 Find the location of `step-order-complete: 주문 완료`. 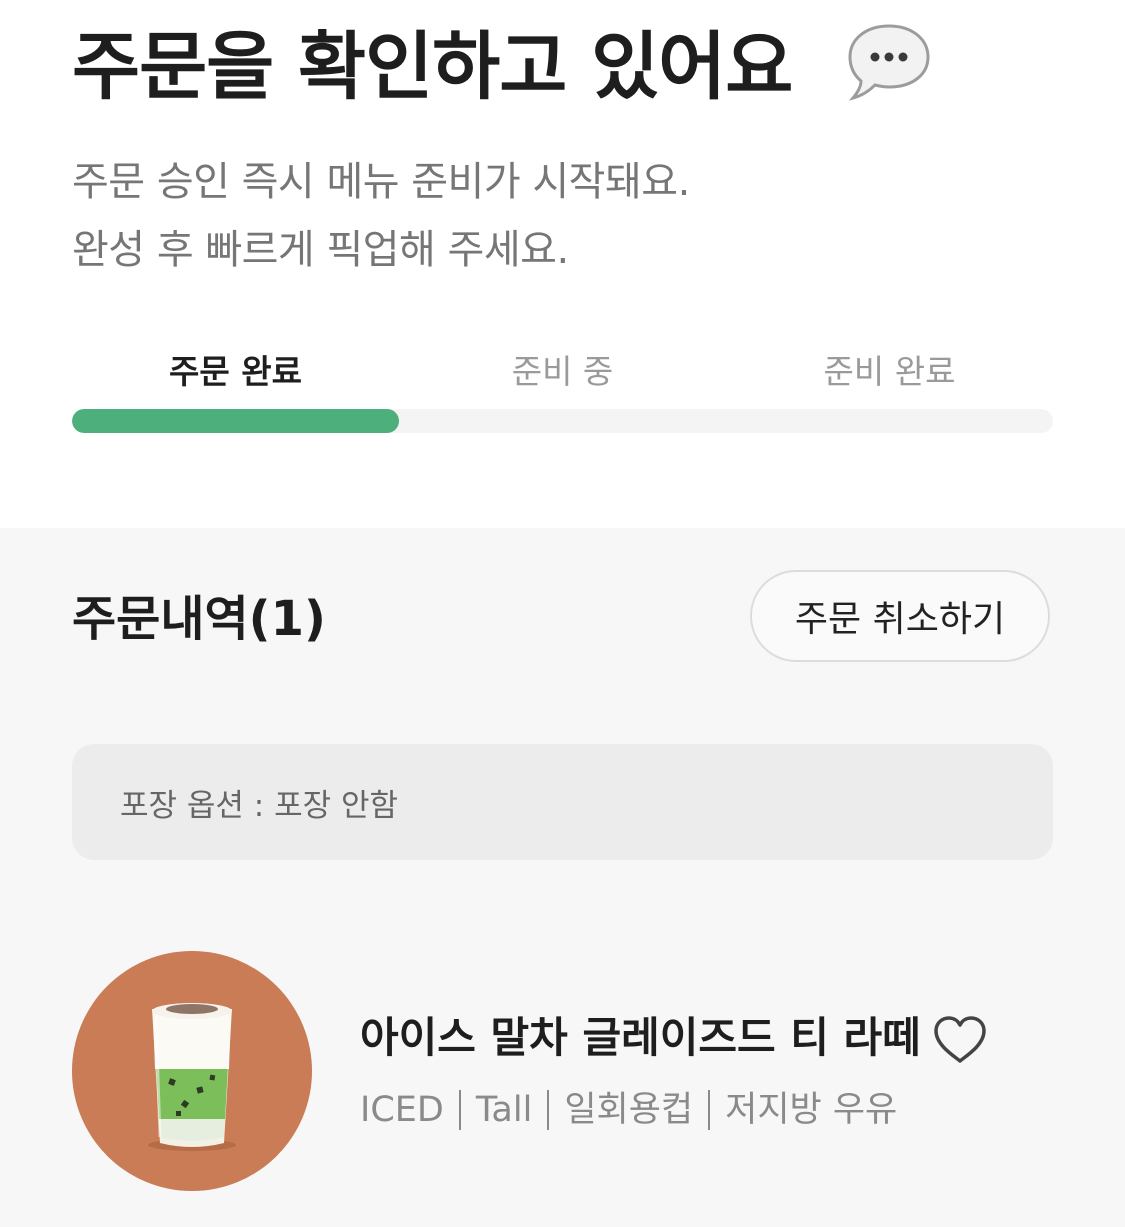

step-order-complete: 주문 완료 is located at coordinates (235, 371).